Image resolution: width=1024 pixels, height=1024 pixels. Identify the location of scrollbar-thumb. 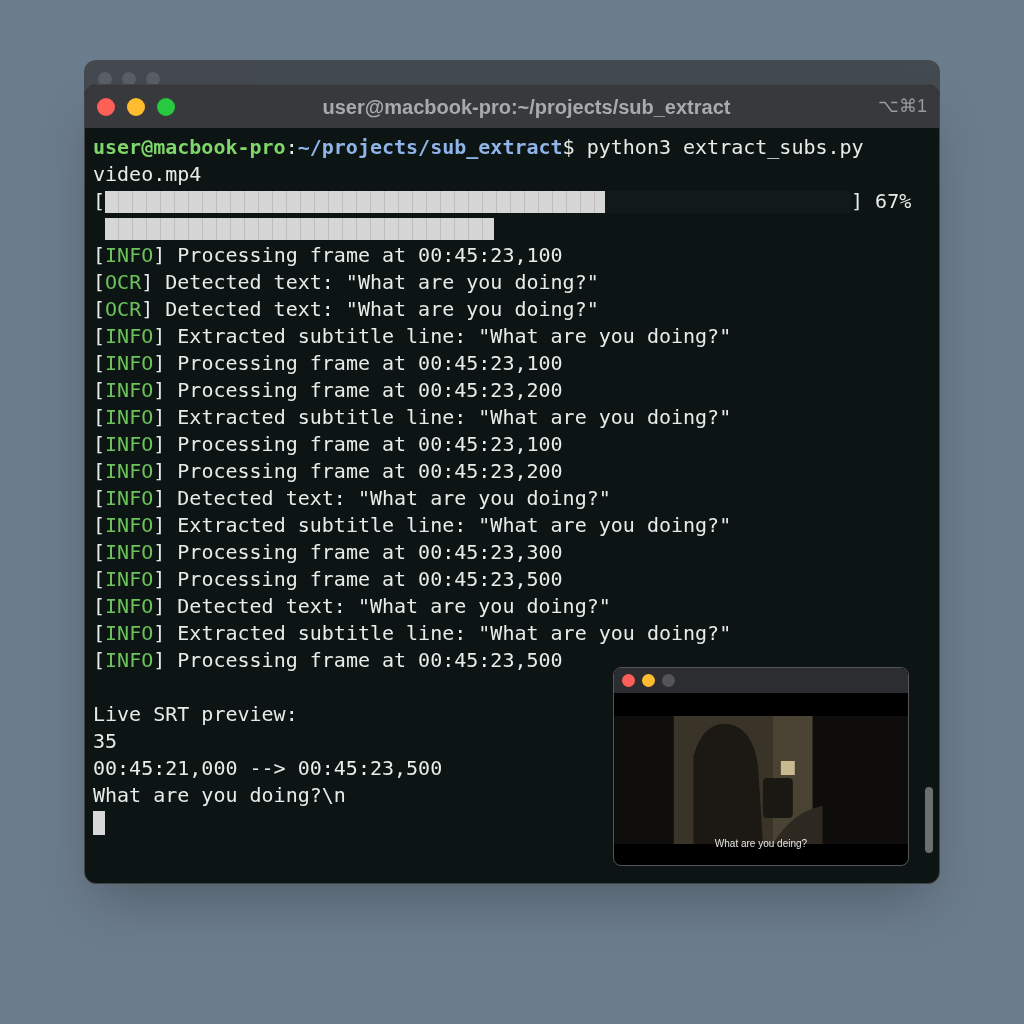
(929, 820).